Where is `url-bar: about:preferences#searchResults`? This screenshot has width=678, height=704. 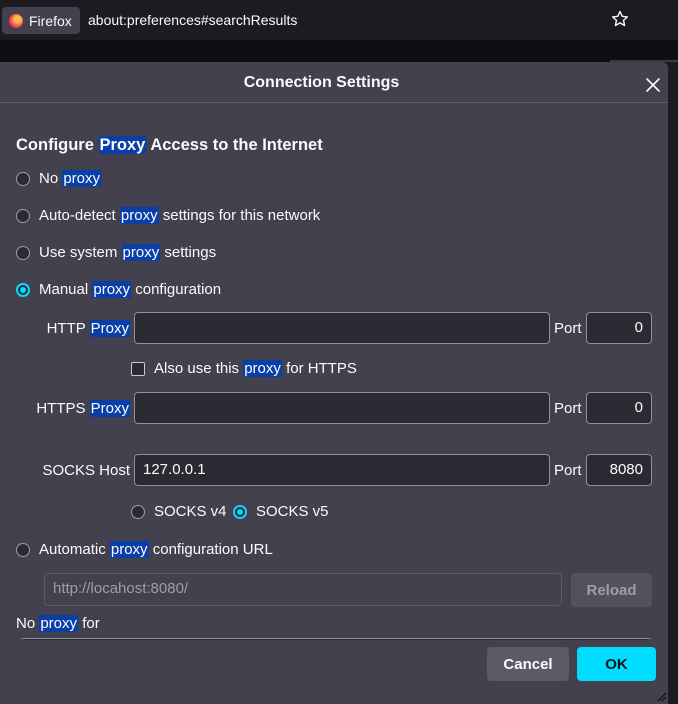
url-bar: about:preferences#searchResults is located at coordinates (192, 20).